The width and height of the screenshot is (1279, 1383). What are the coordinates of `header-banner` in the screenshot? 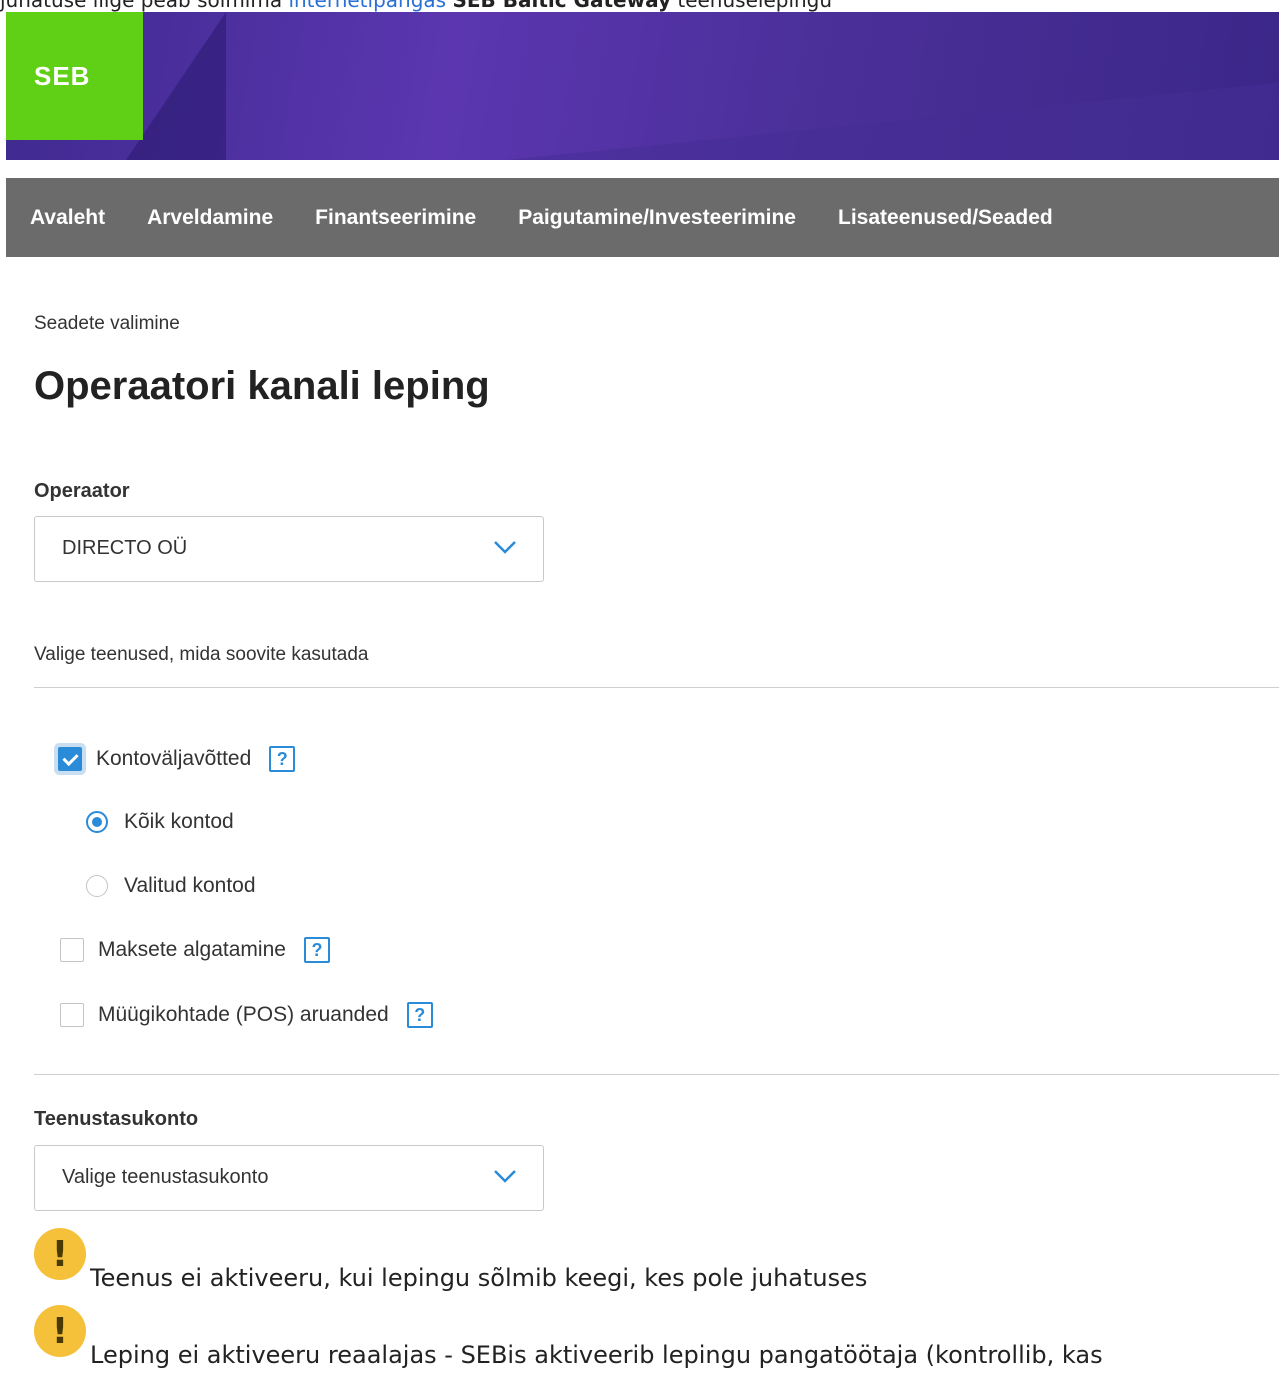 It's located at (642, 86).